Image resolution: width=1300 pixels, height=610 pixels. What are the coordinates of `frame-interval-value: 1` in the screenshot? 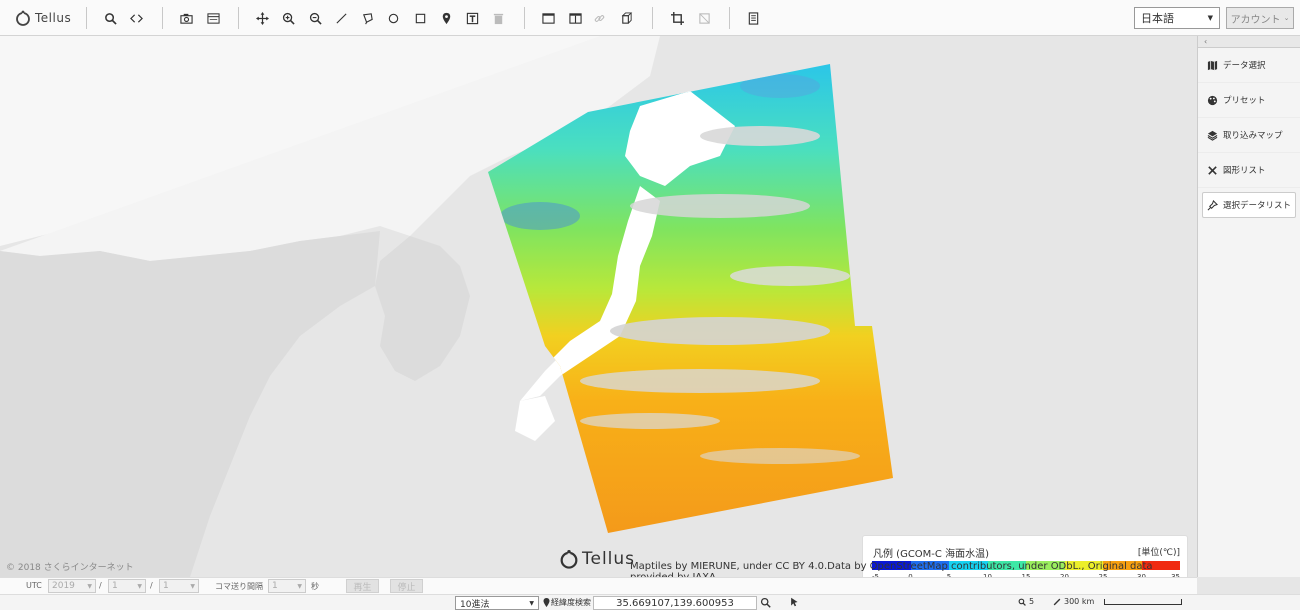 It's located at (275, 586).